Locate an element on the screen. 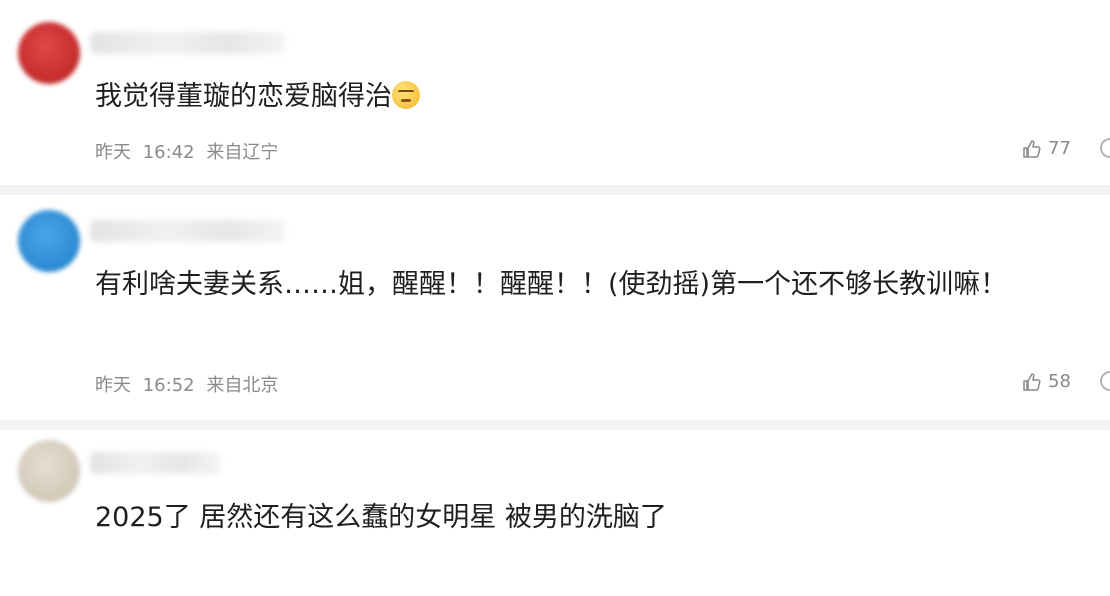  comment-meta: 昨天 16:42 来自辽宁 is located at coordinates (186, 151).